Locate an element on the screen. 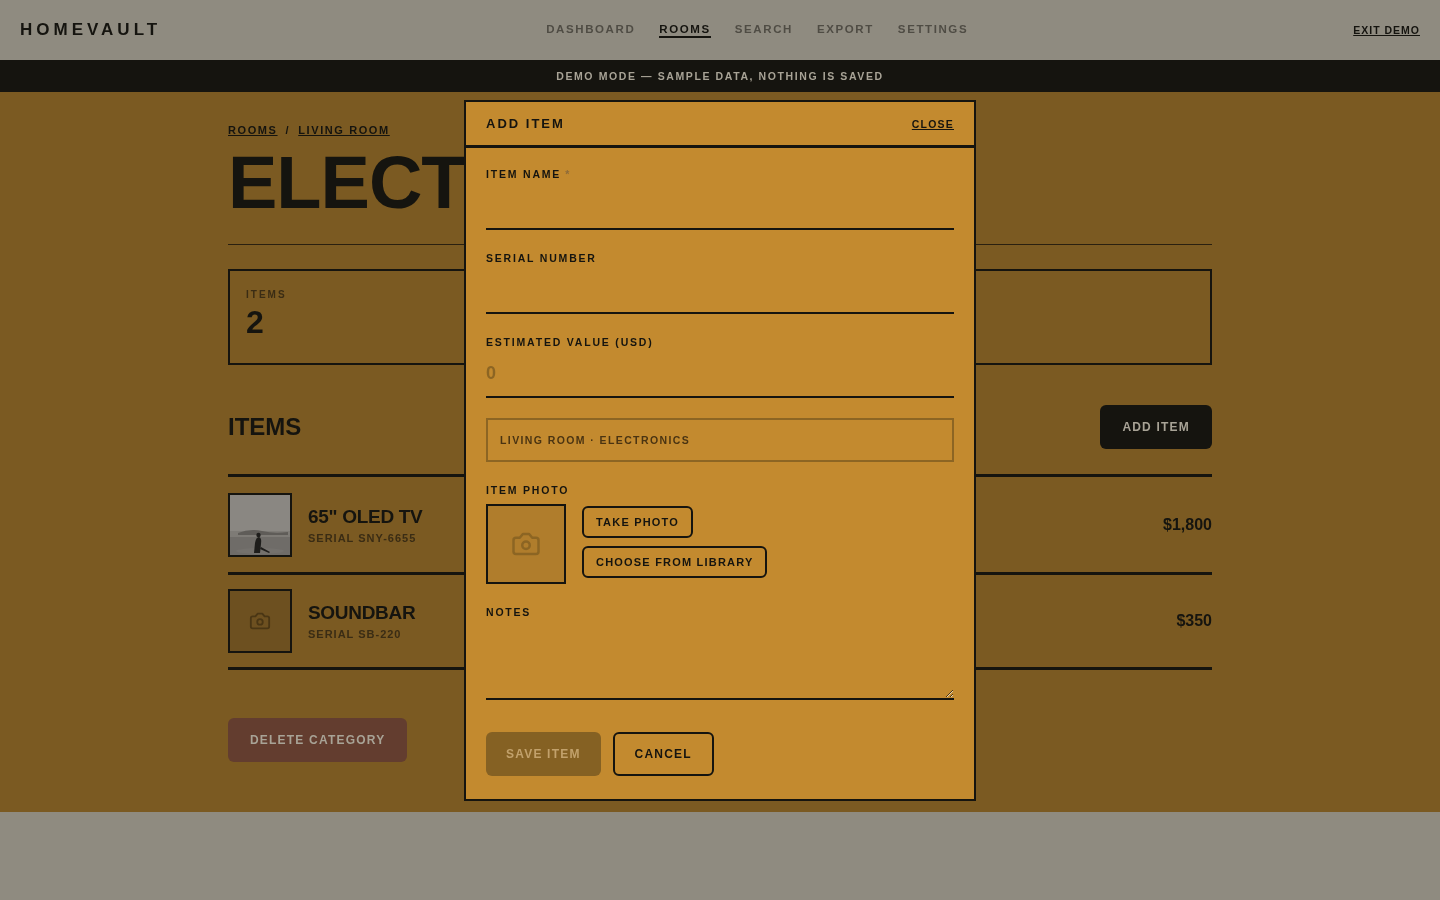 This screenshot has width=1440, height=900. nav-link: EXPORT is located at coordinates (845, 30).